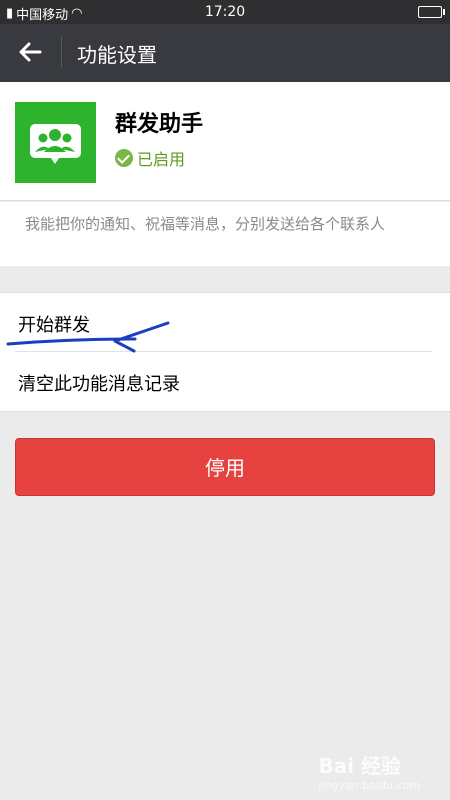  What do you see at coordinates (225, 141) in the screenshot?
I see `plugin-header: 群发助手 已启用` at bounding box center [225, 141].